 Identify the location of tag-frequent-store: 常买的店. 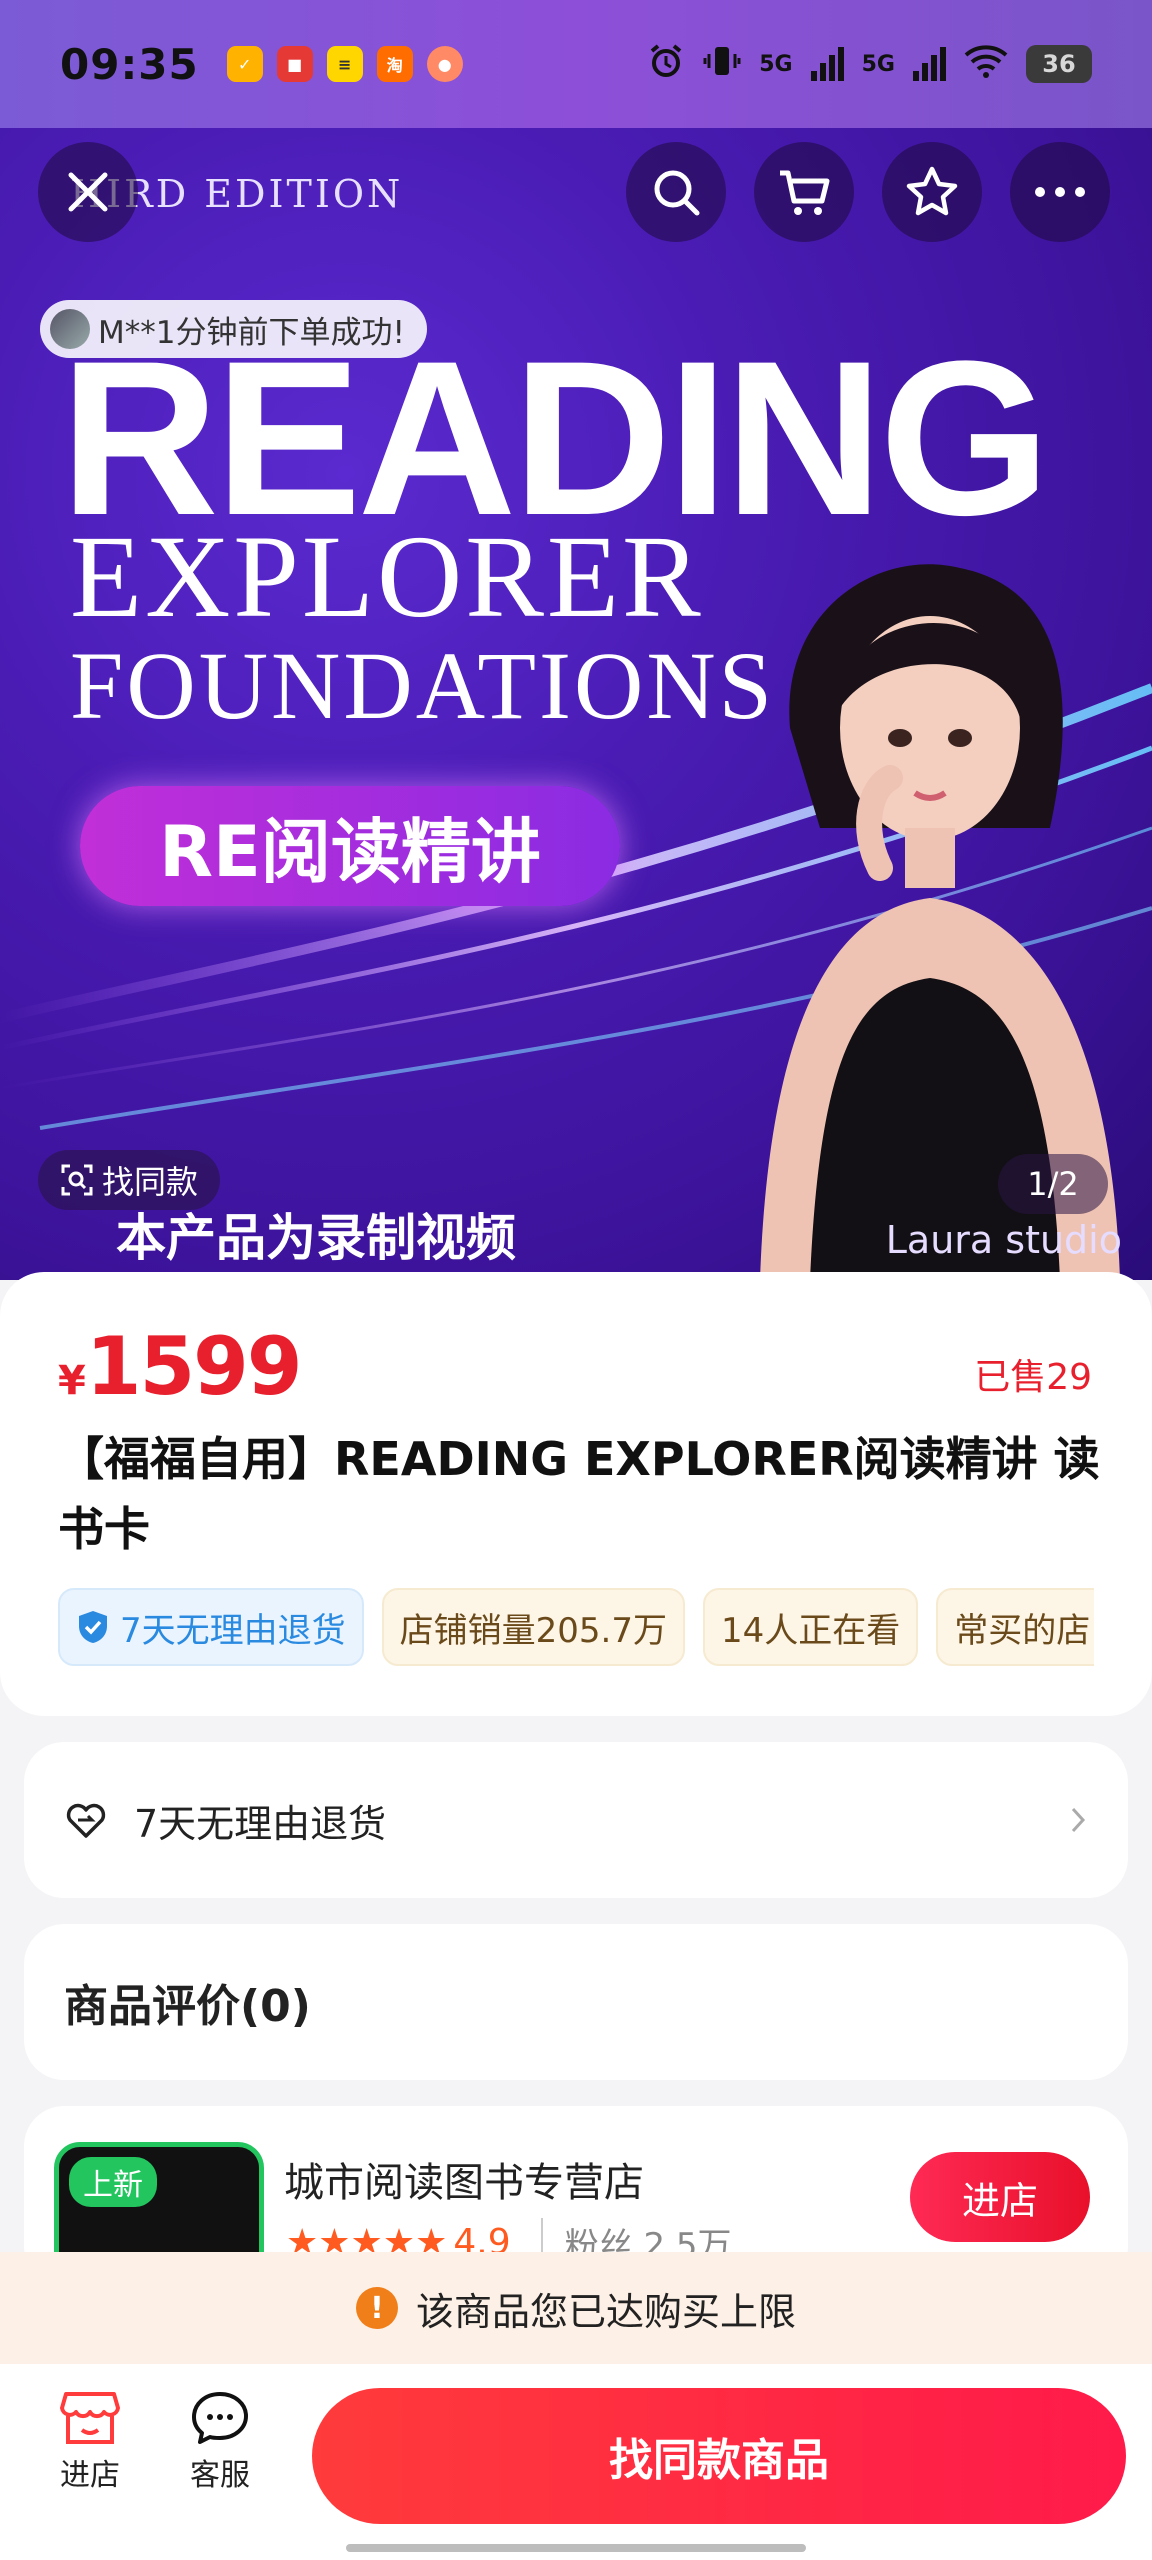
(1015, 1627).